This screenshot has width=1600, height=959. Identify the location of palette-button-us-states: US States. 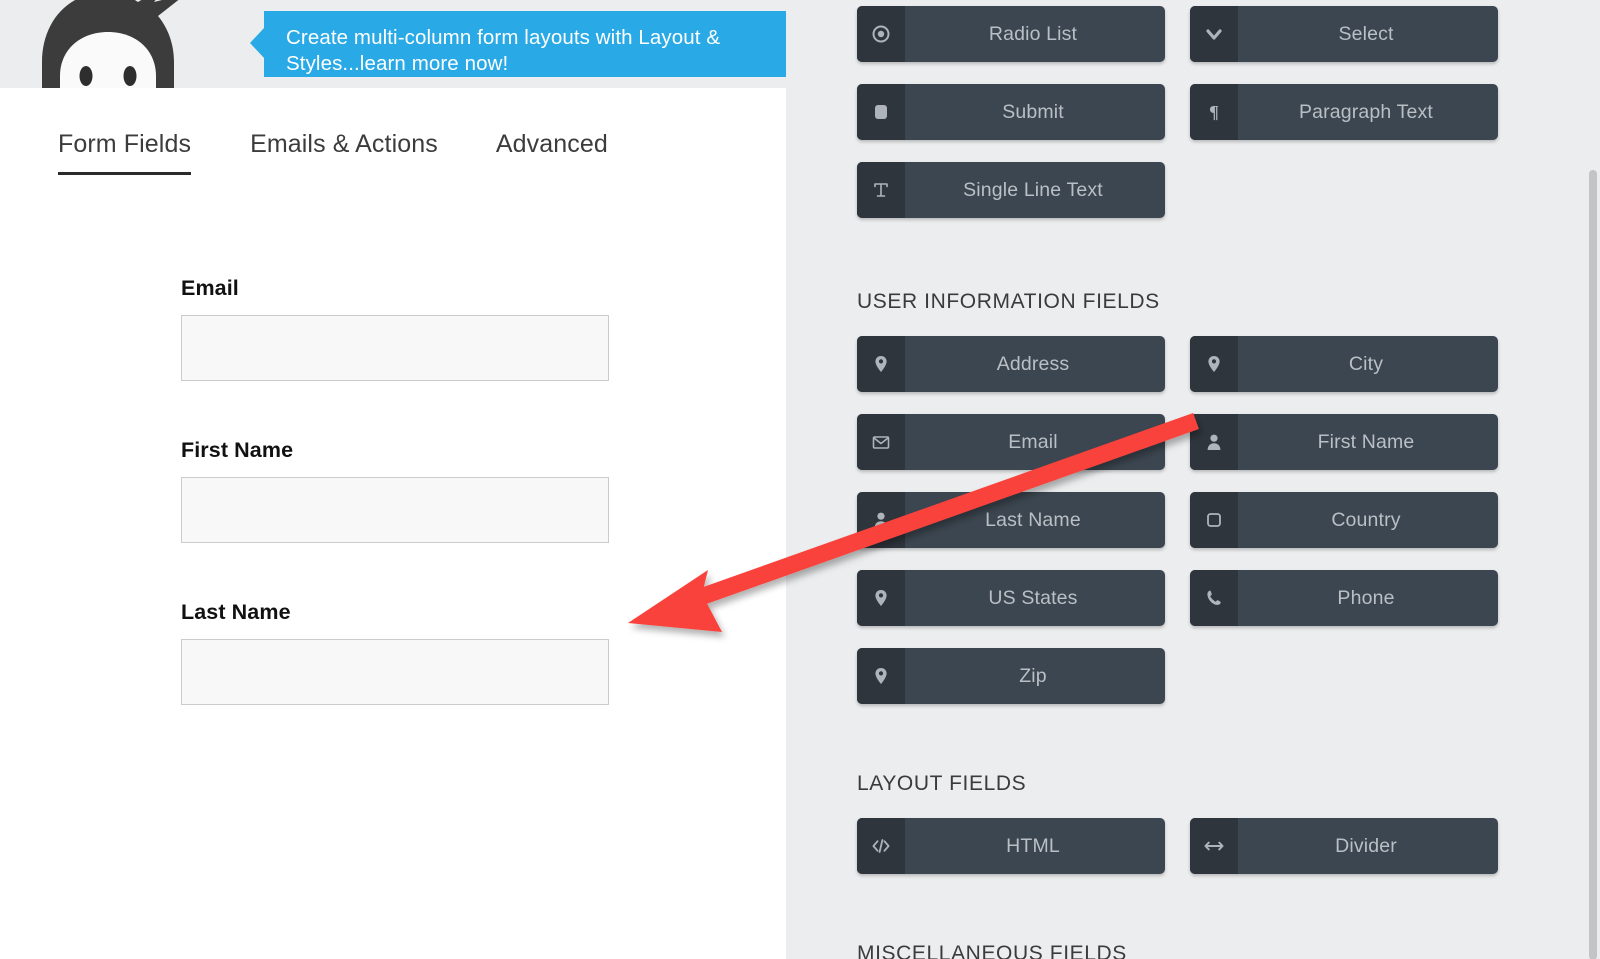
(1011, 598).